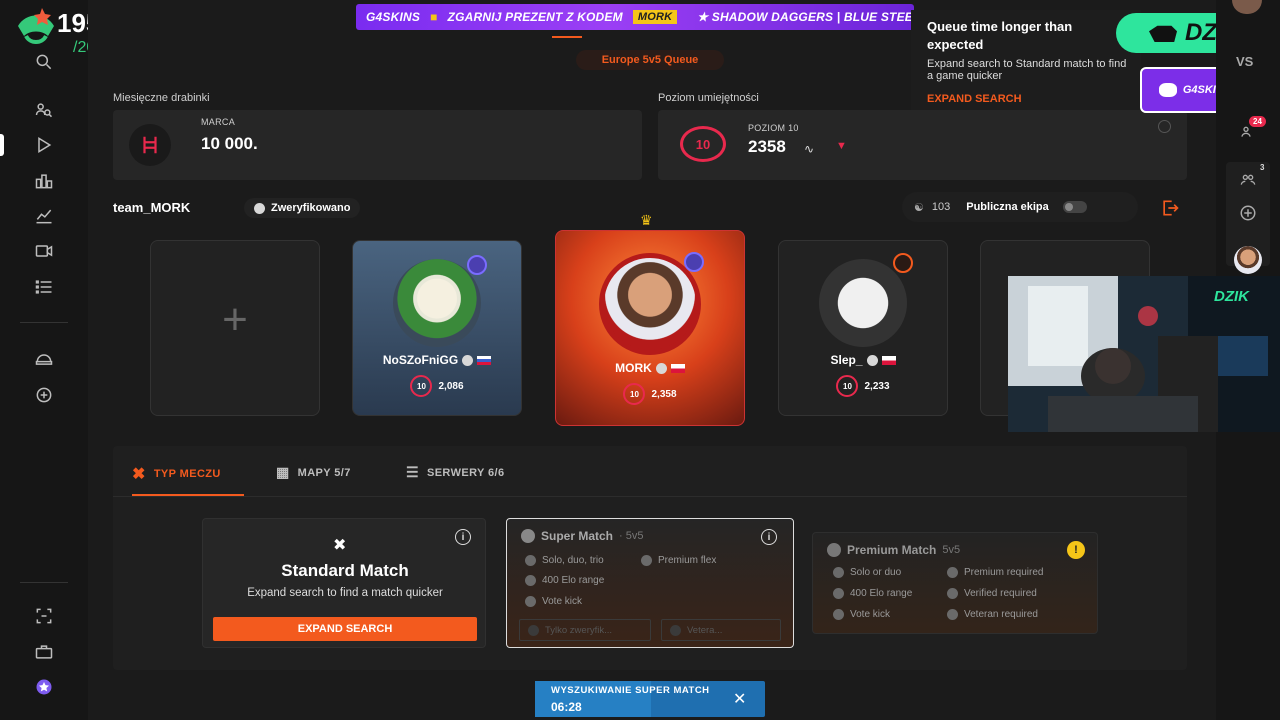 The image size is (1280, 720). I want to click on chevron-down-icon: ▼, so click(841, 146).